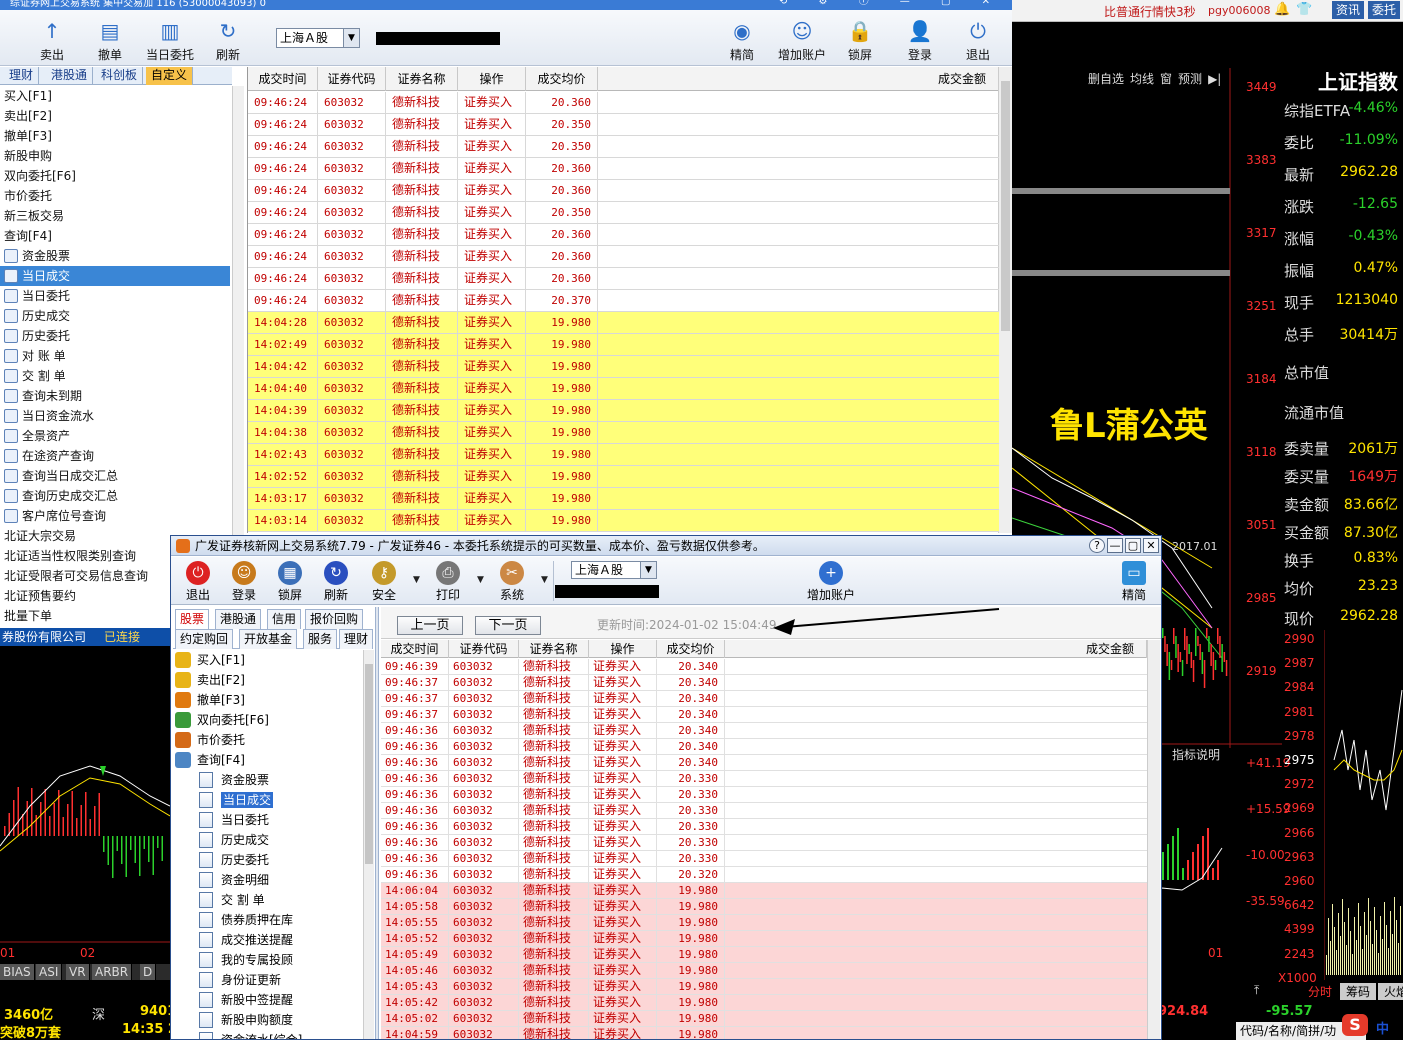 The width and height of the screenshot is (1403, 1040). Describe the element at coordinates (334, 619) in the screenshot. I see `fg-tab-3: 报价回购` at that location.